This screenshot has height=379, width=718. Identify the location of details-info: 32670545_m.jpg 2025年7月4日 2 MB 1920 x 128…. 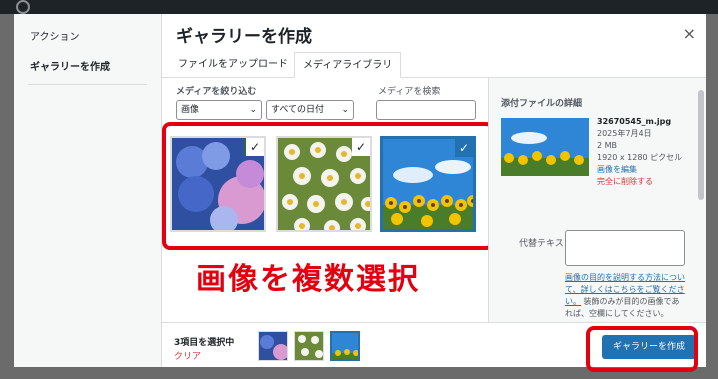
(639, 152).